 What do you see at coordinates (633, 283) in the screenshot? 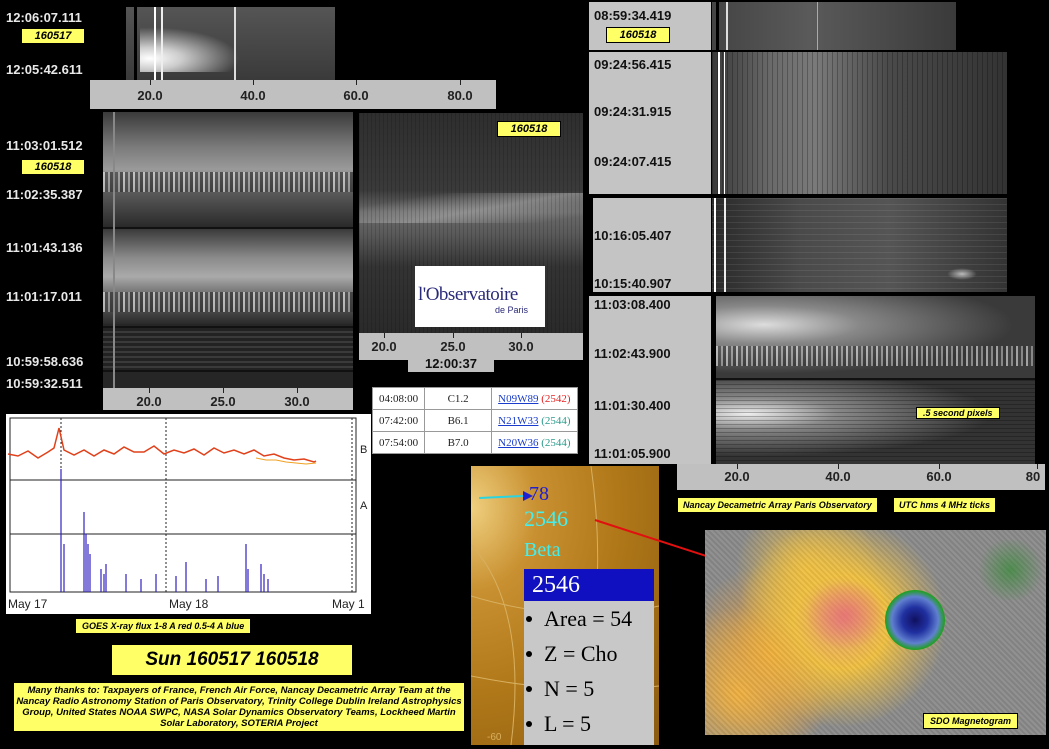
I see `time-label: 10:15:40.907` at bounding box center [633, 283].